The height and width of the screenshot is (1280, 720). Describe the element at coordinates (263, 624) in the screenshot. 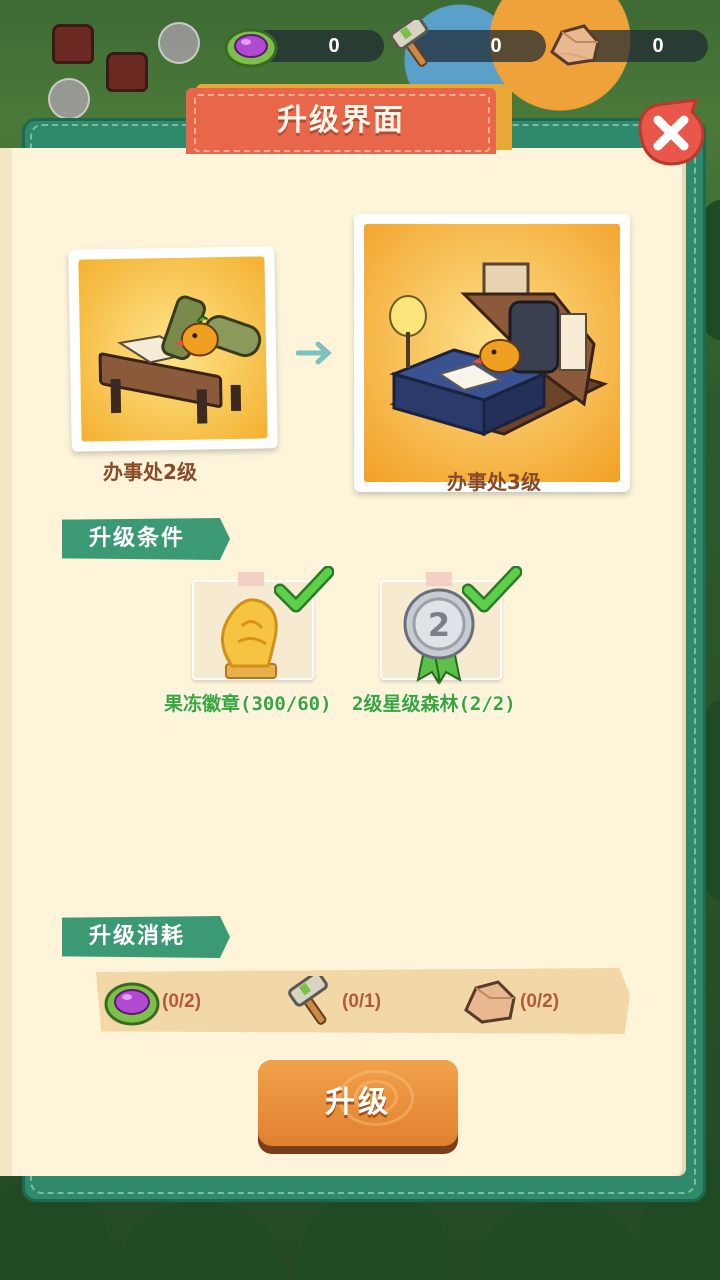

I see `condition-item` at that location.